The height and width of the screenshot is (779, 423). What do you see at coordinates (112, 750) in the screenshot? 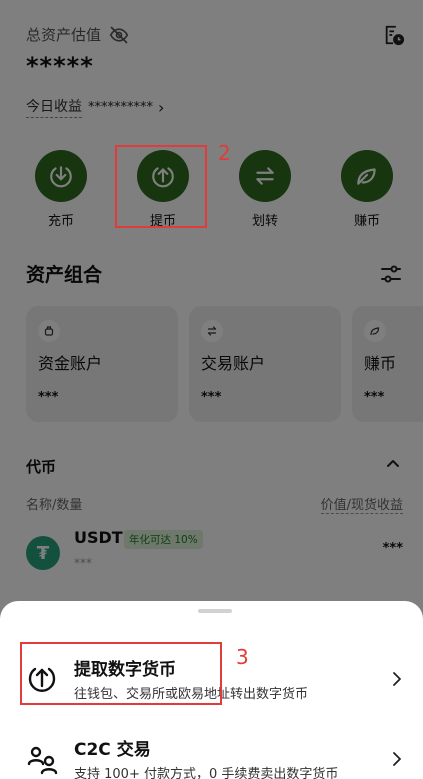
I see `c2c-trade-title: C2C 交易` at bounding box center [112, 750].